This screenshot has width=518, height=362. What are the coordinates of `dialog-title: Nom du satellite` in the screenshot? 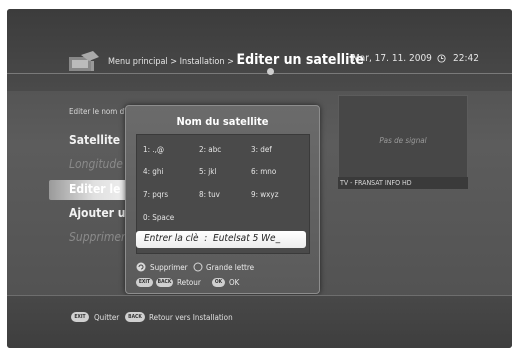 It's located at (222, 121).